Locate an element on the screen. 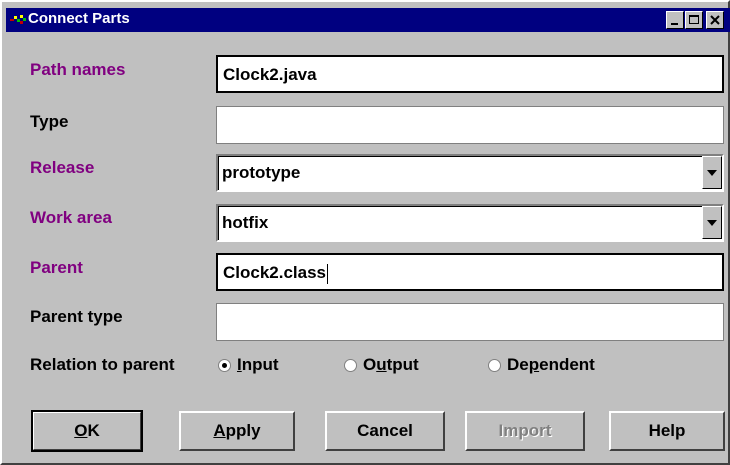  cancel-button-label: Cancel is located at coordinates (385, 430).